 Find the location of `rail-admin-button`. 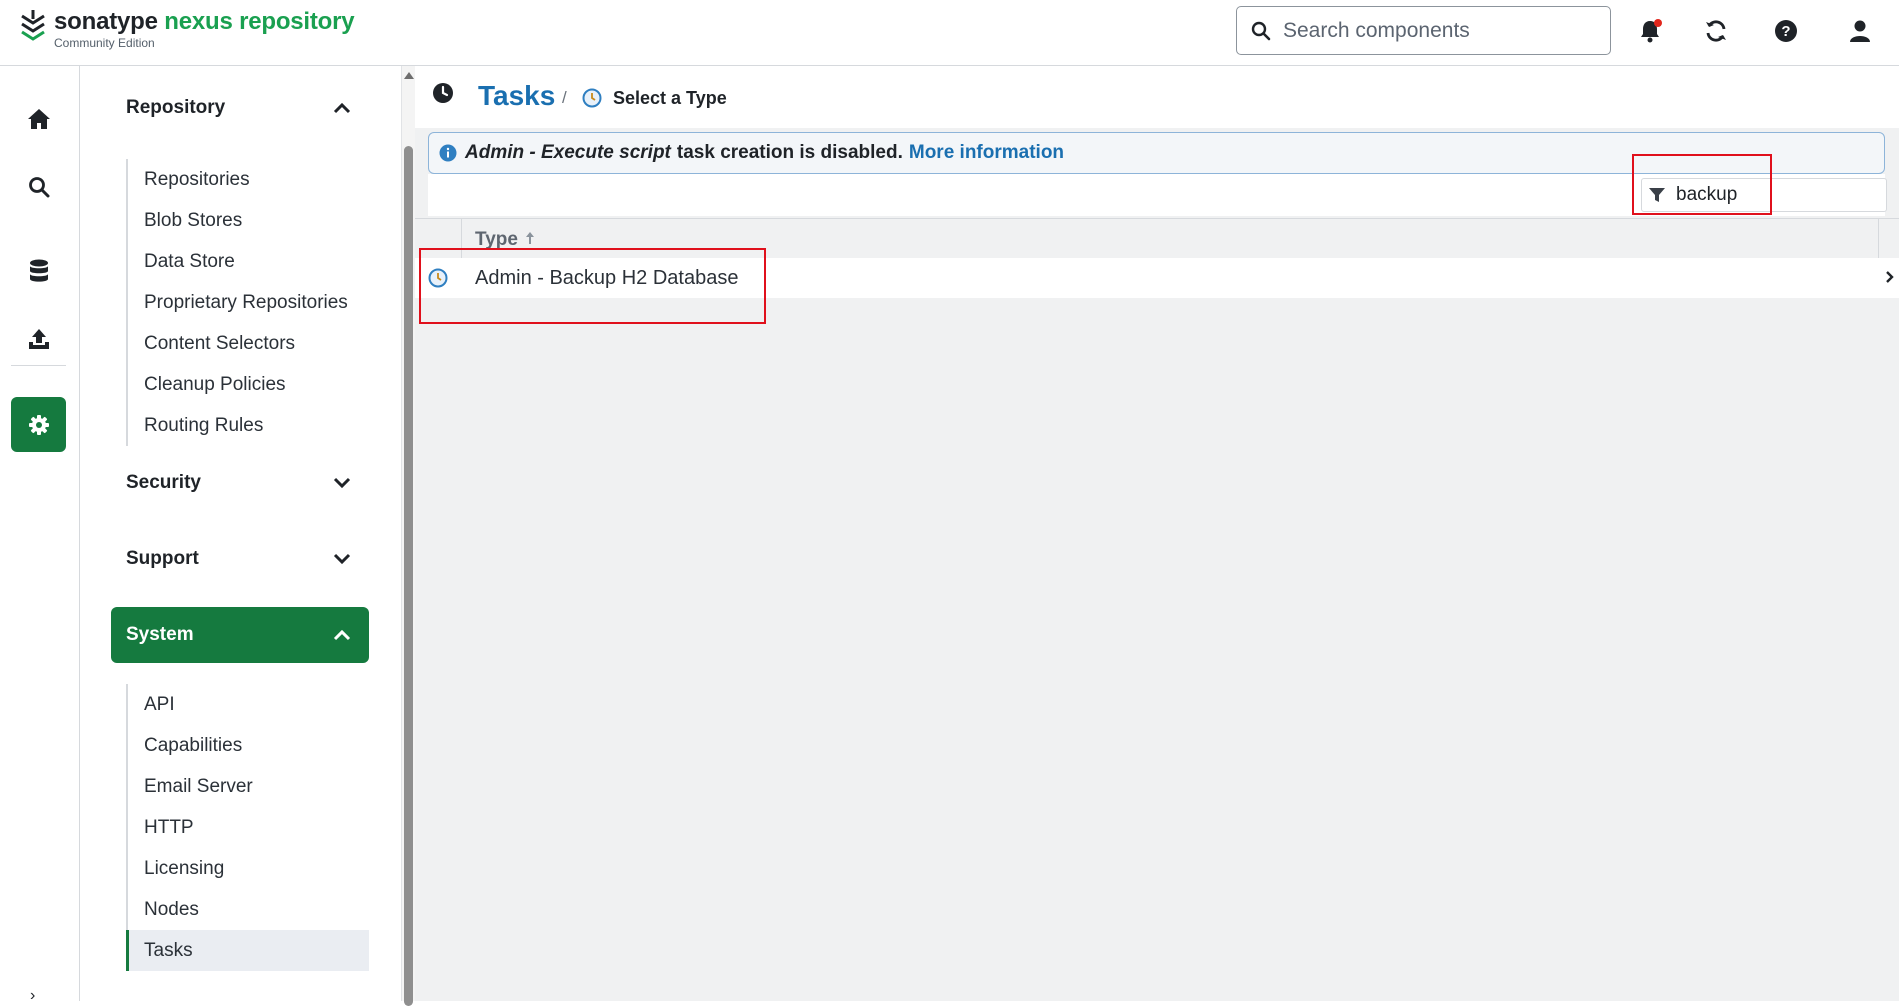

rail-admin-button is located at coordinates (38, 424).